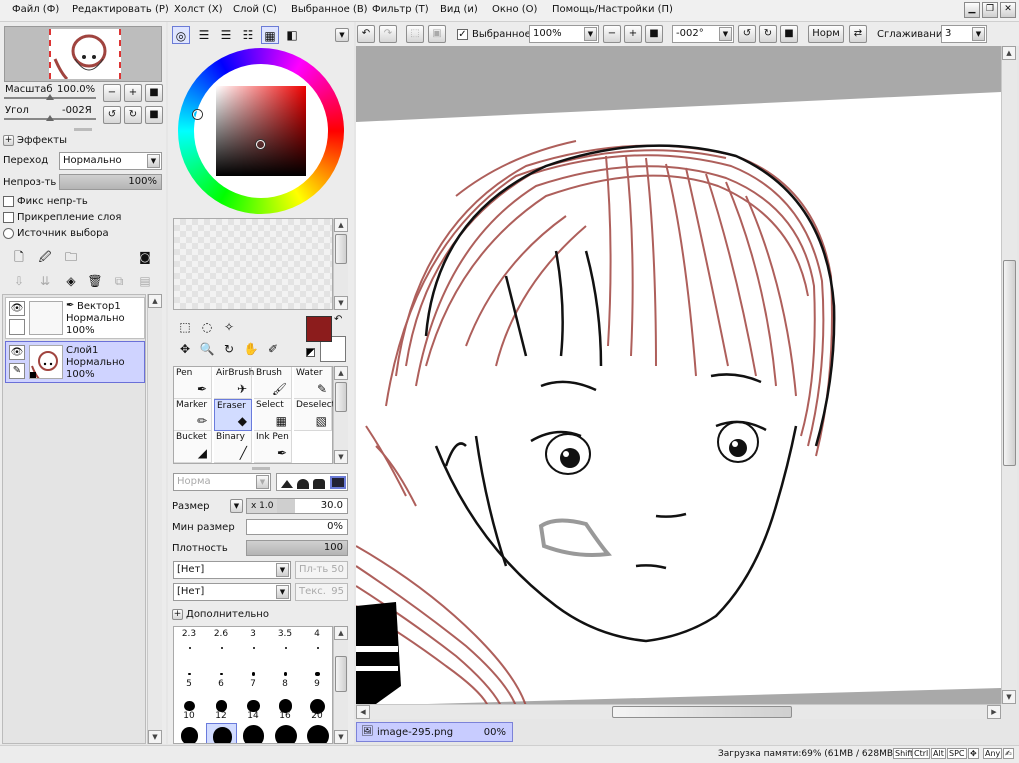 The image size is (1019, 763). Describe the element at coordinates (145, 257) in the screenshot. I see `layer-mask-icon: ◙` at that location.